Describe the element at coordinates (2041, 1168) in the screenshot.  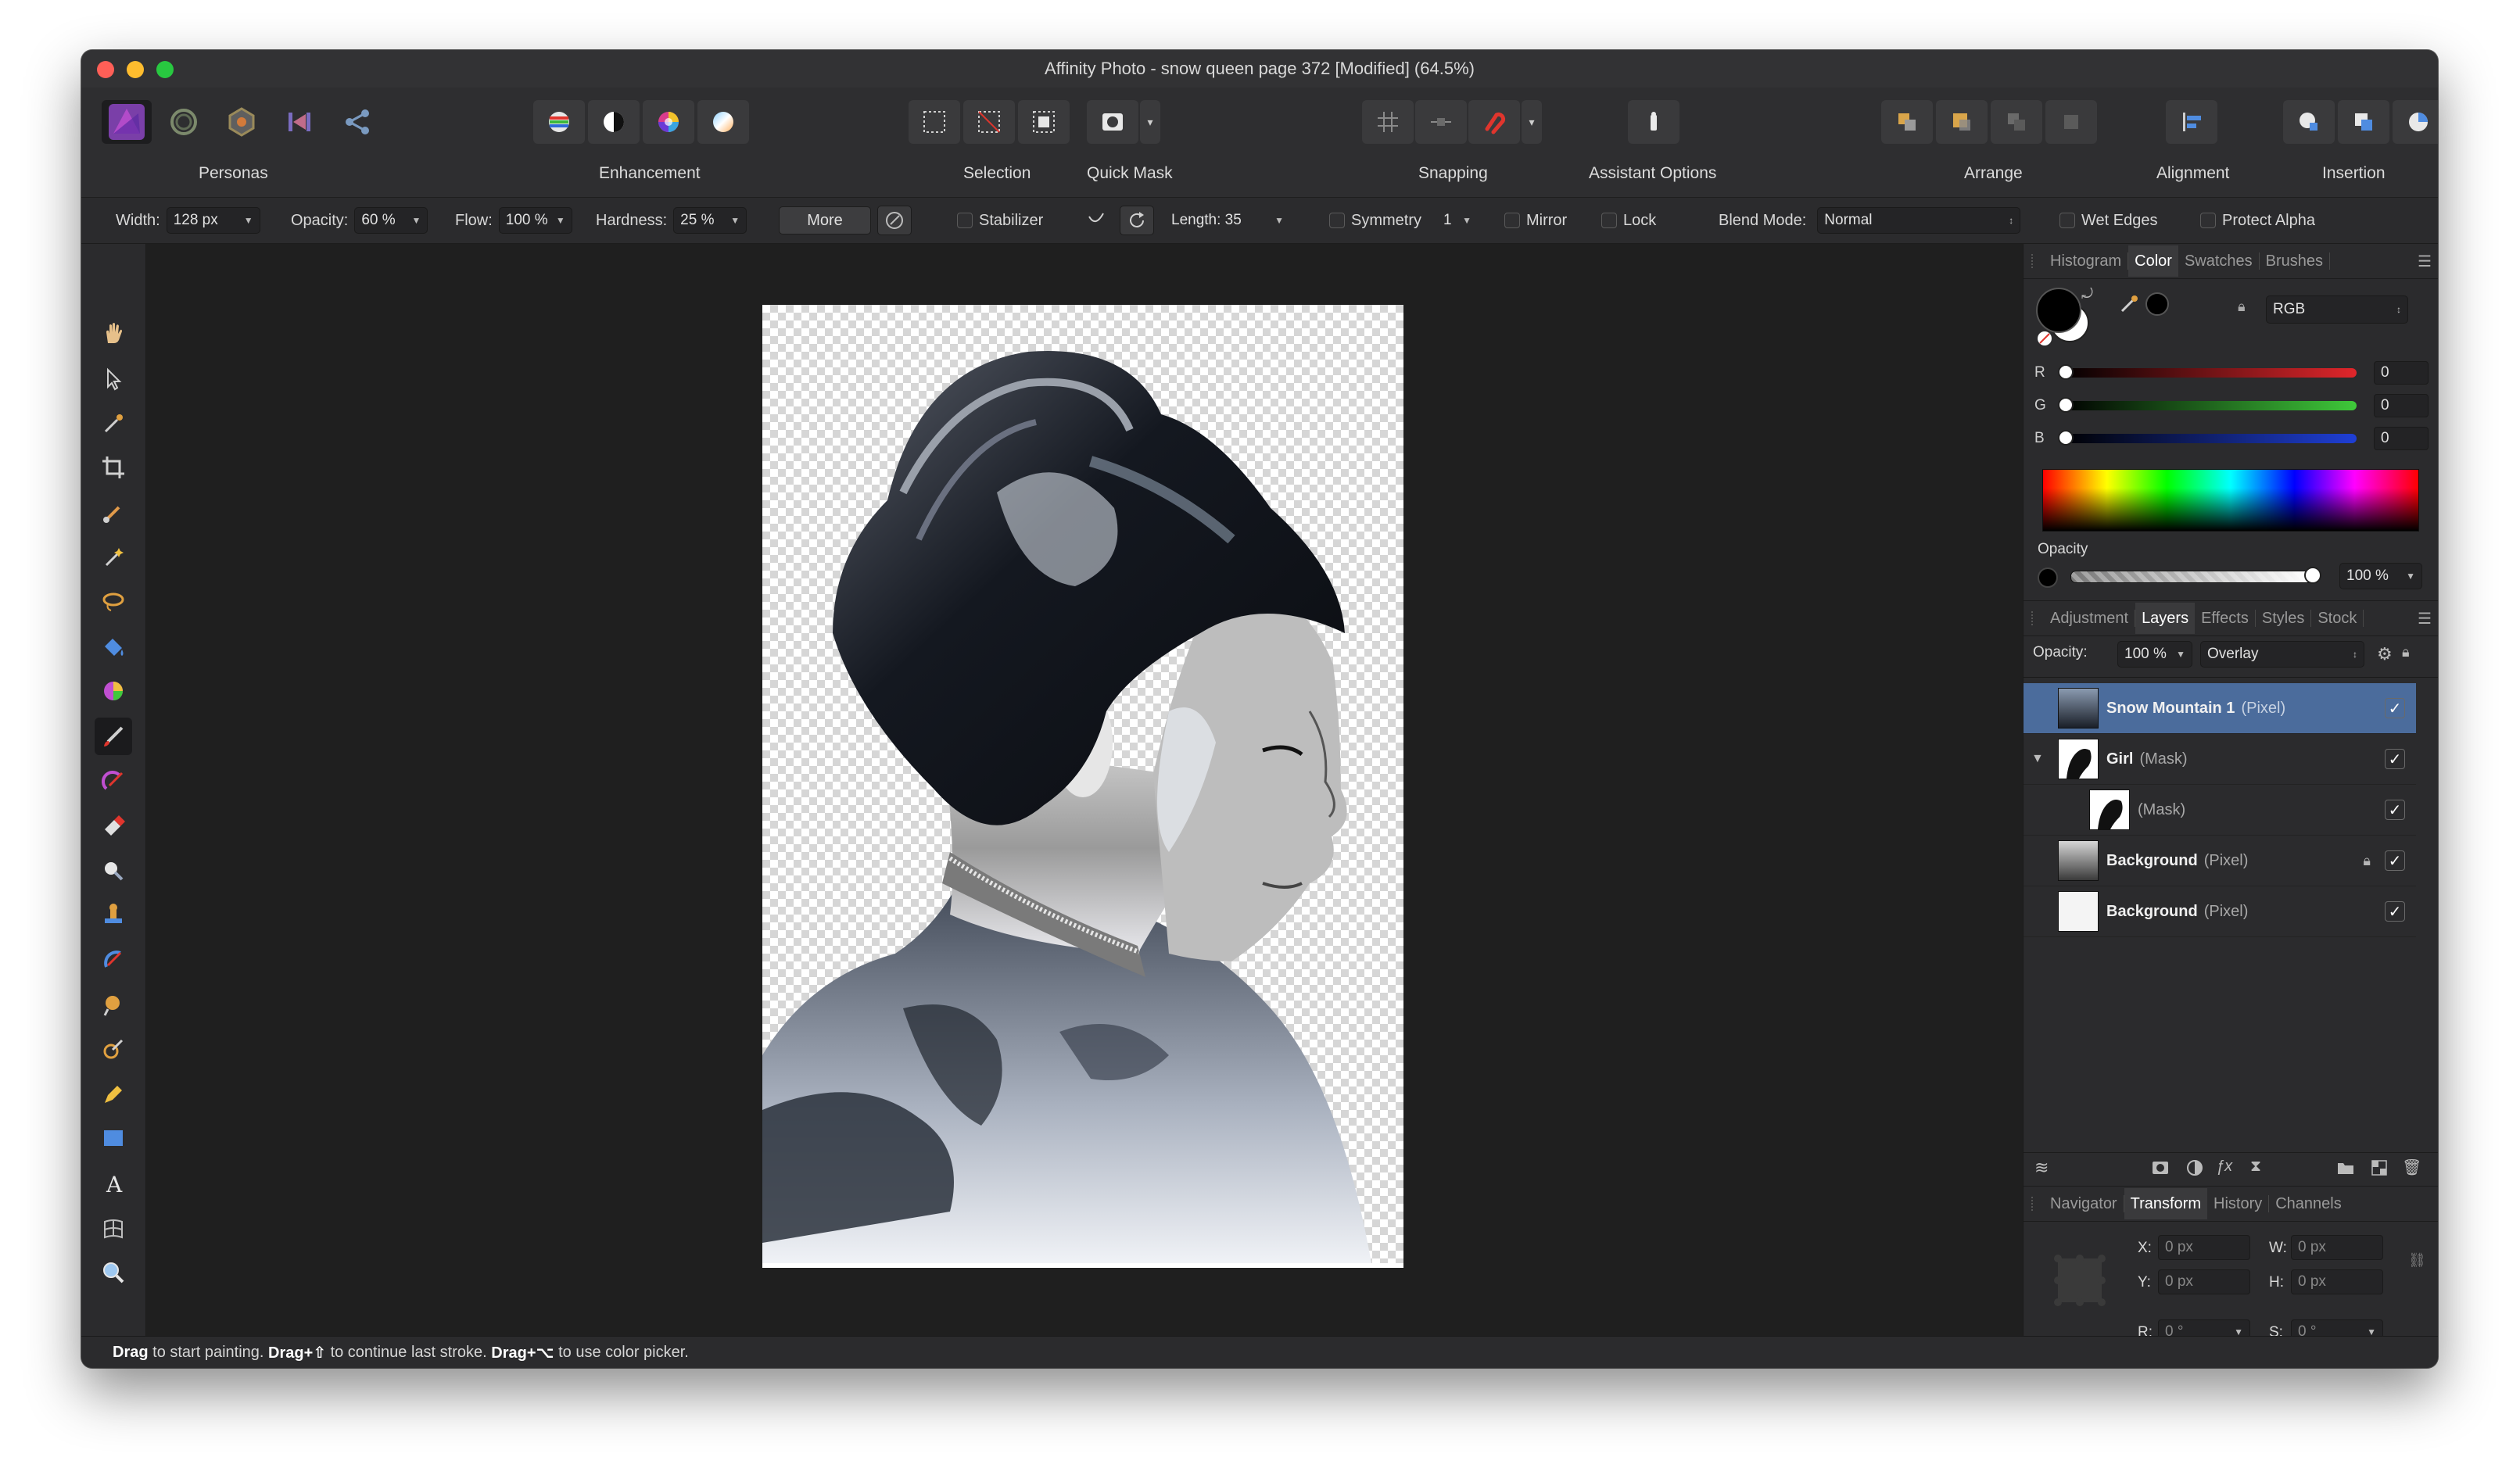
I see `layers-stack-icon: ≋` at that location.